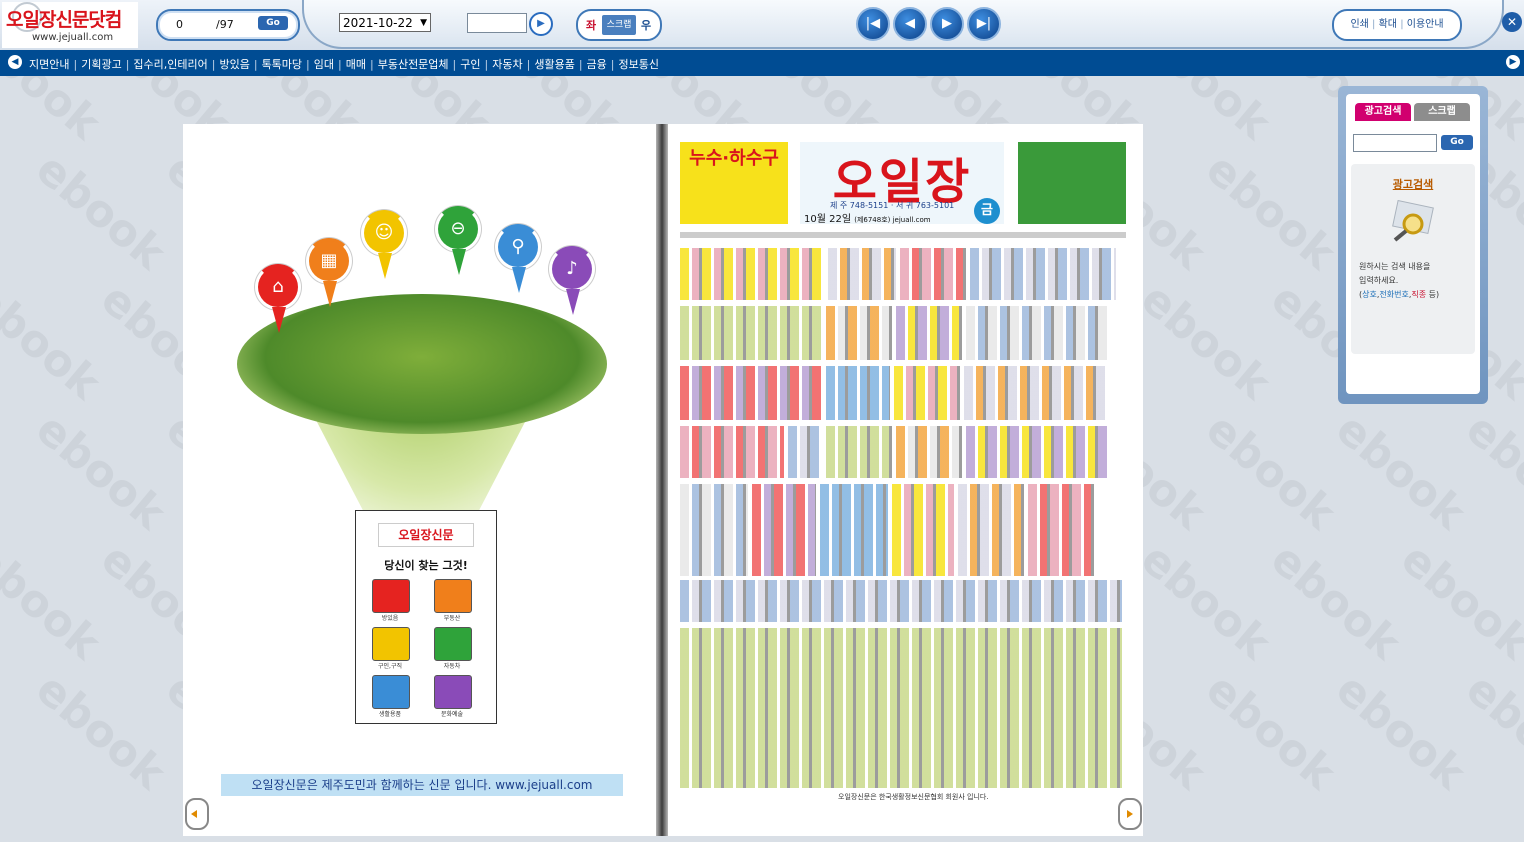 Image resolution: width=1524 pixels, height=842 pixels. What do you see at coordinates (734, 183) in the screenshot?
I see `ad-tile: 누수·하수구` at bounding box center [734, 183].